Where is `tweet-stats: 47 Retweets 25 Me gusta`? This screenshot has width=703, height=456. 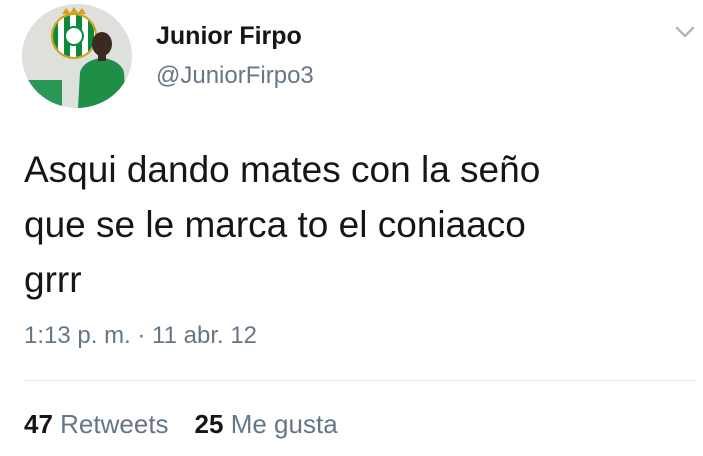 tweet-stats: 47 Retweets 25 Me gusta is located at coordinates (181, 424).